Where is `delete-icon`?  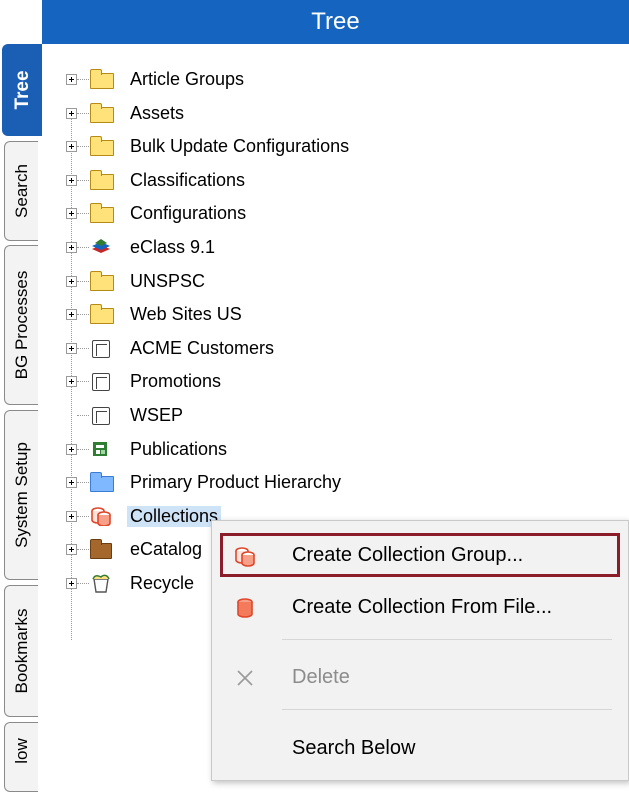
delete-icon is located at coordinates (245, 678).